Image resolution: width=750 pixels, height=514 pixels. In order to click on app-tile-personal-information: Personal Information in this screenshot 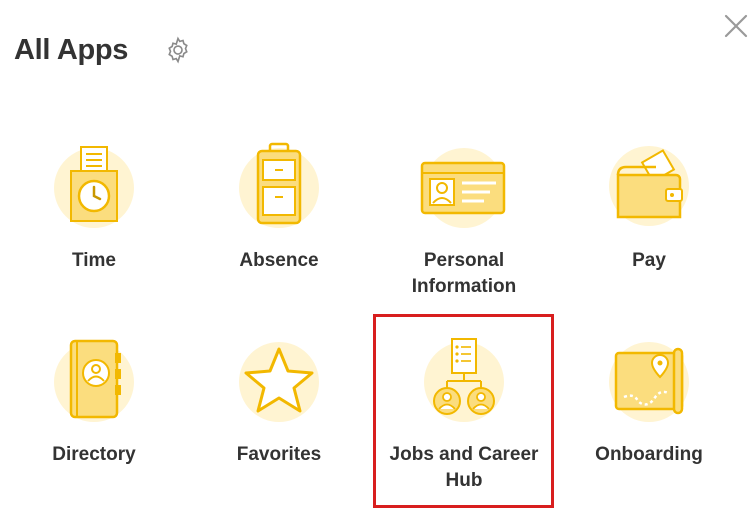, I will do `click(464, 218)`.